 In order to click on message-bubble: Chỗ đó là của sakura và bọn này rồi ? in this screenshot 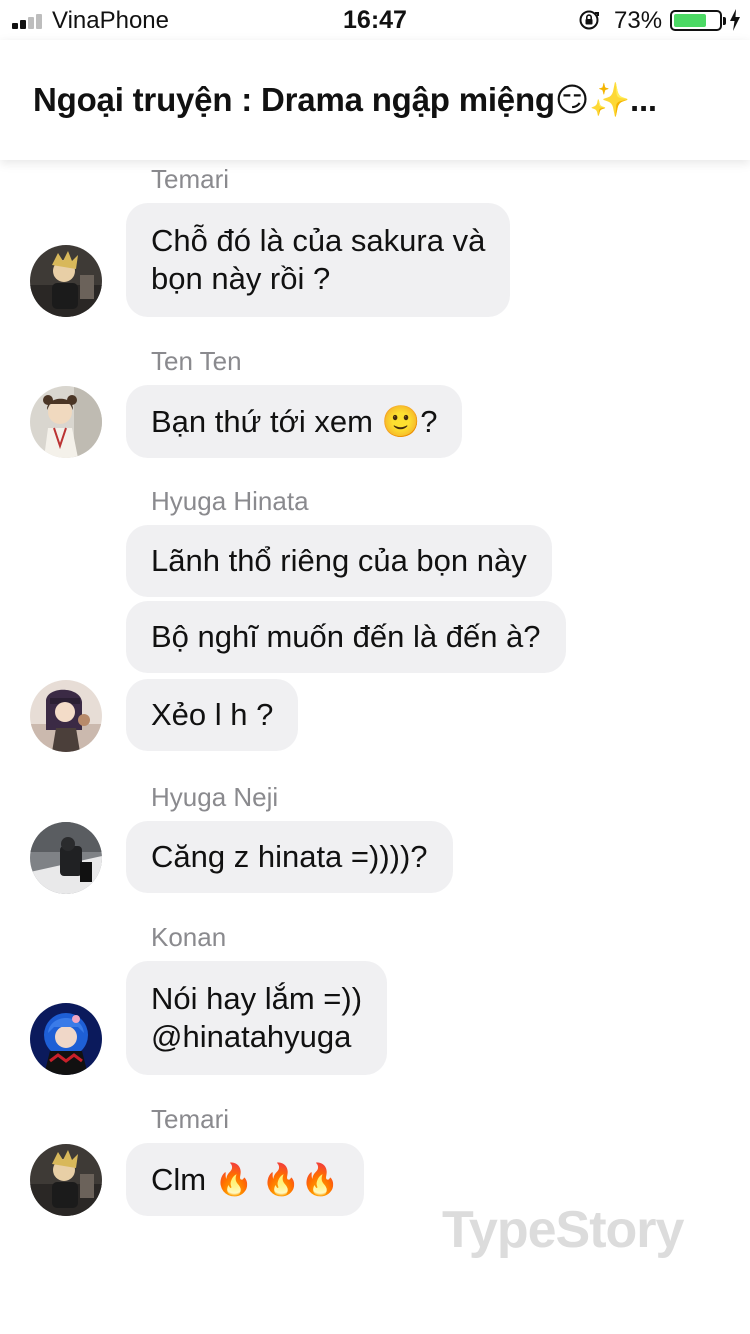, I will do `click(318, 260)`.